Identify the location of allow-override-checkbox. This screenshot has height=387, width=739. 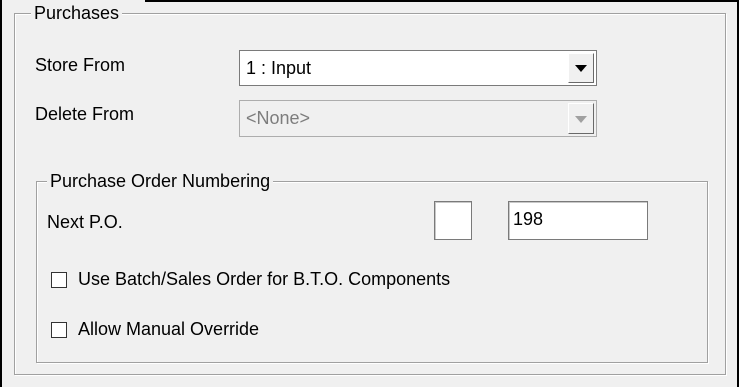
(59, 330).